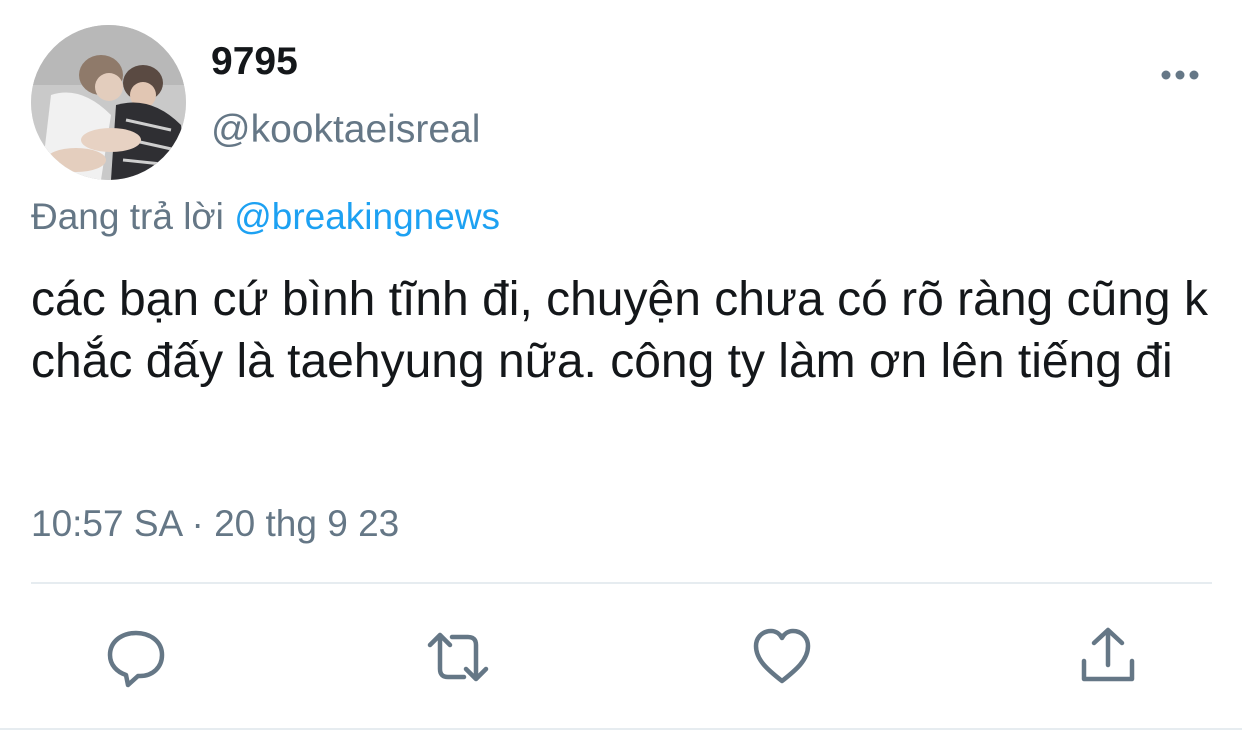 The height and width of the screenshot is (747, 1242). Describe the element at coordinates (127, 216) in the screenshot. I see `replying-to-label: Đang trả lời` at that location.